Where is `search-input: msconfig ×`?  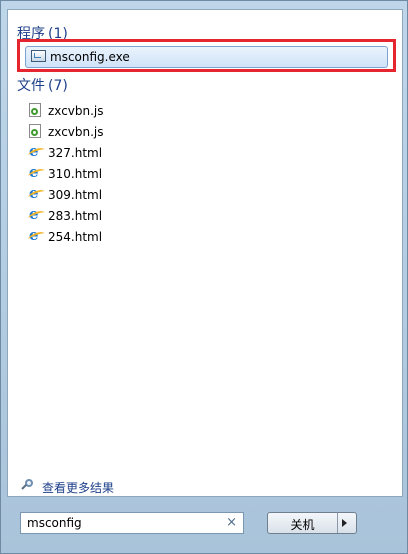
search-input: msconfig × is located at coordinates (132, 523).